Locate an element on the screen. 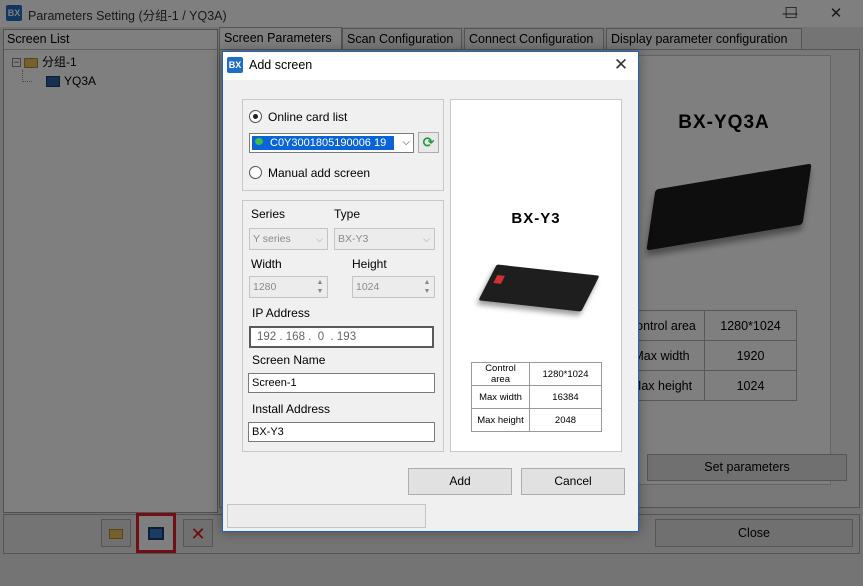 The image size is (863, 586). dialog-title: Add screen is located at coordinates (281, 65).